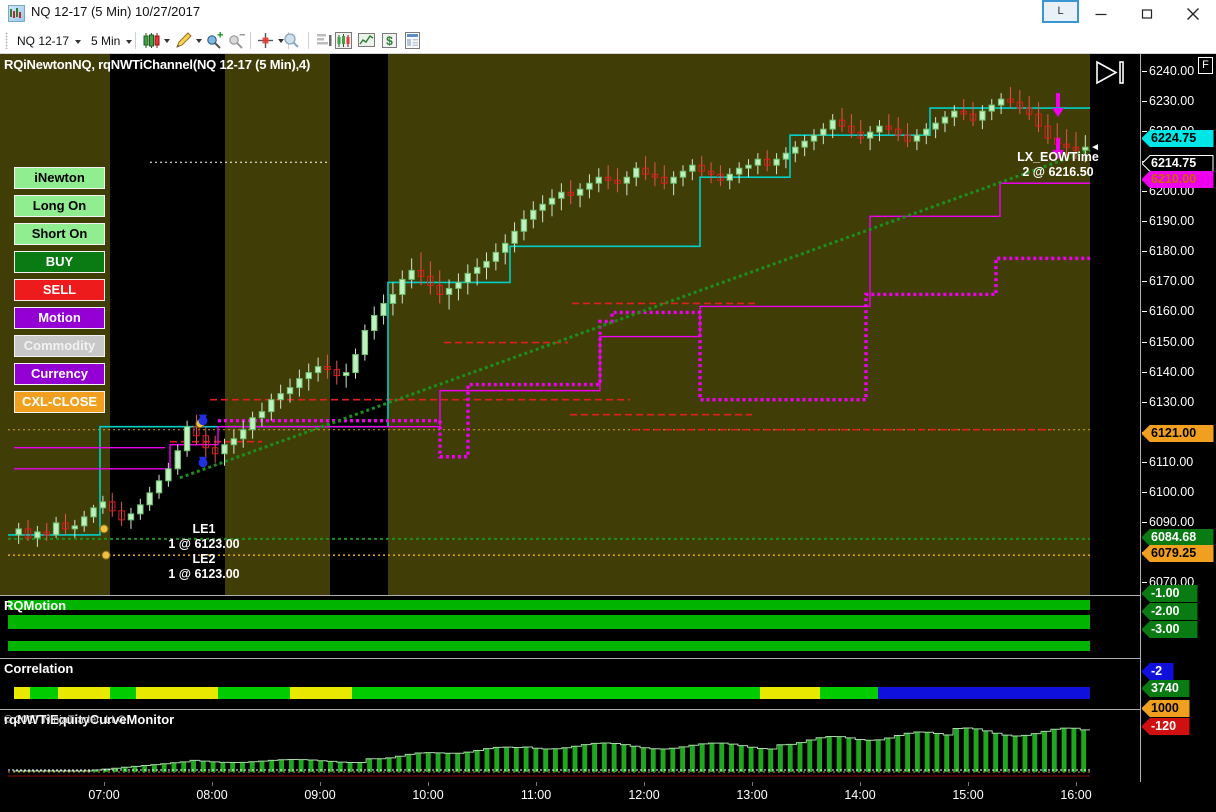  I want to click on marker-value: 6121.00, so click(1174, 433).